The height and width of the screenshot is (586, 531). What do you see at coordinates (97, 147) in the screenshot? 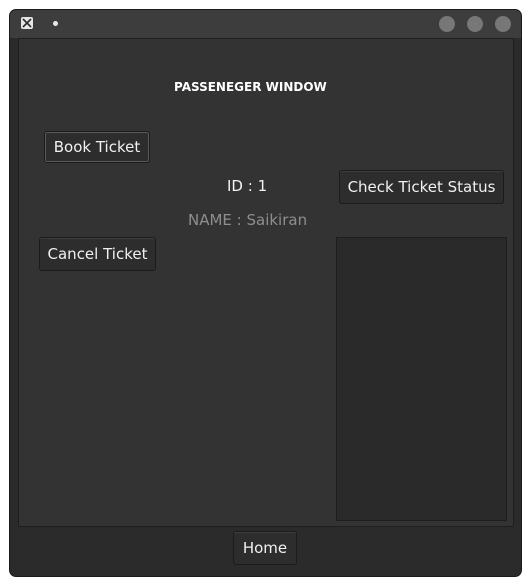
I see `book-ticket-button: Book Ticket` at bounding box center [97, 147].